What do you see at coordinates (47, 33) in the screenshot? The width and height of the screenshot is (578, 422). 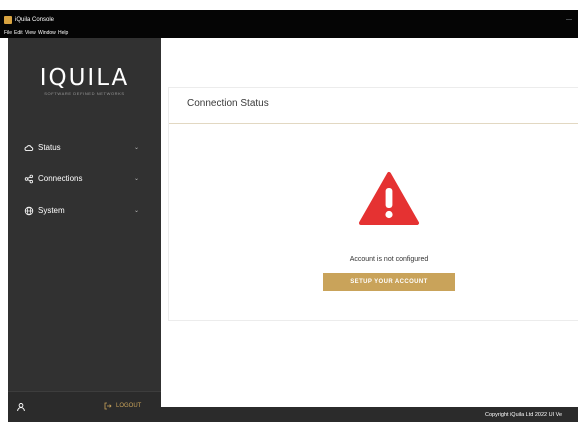 I see `menu-window: Window` at bounding box center [47, 33].